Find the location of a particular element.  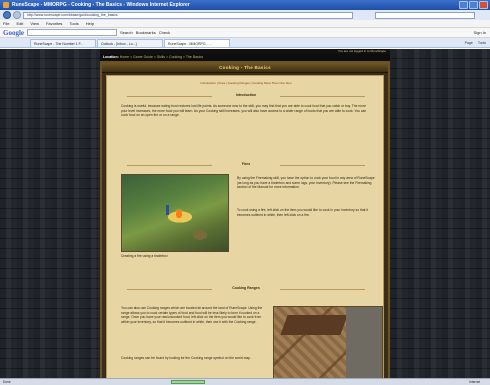

fires-heading: Fires is located at coordinates (246, 165).